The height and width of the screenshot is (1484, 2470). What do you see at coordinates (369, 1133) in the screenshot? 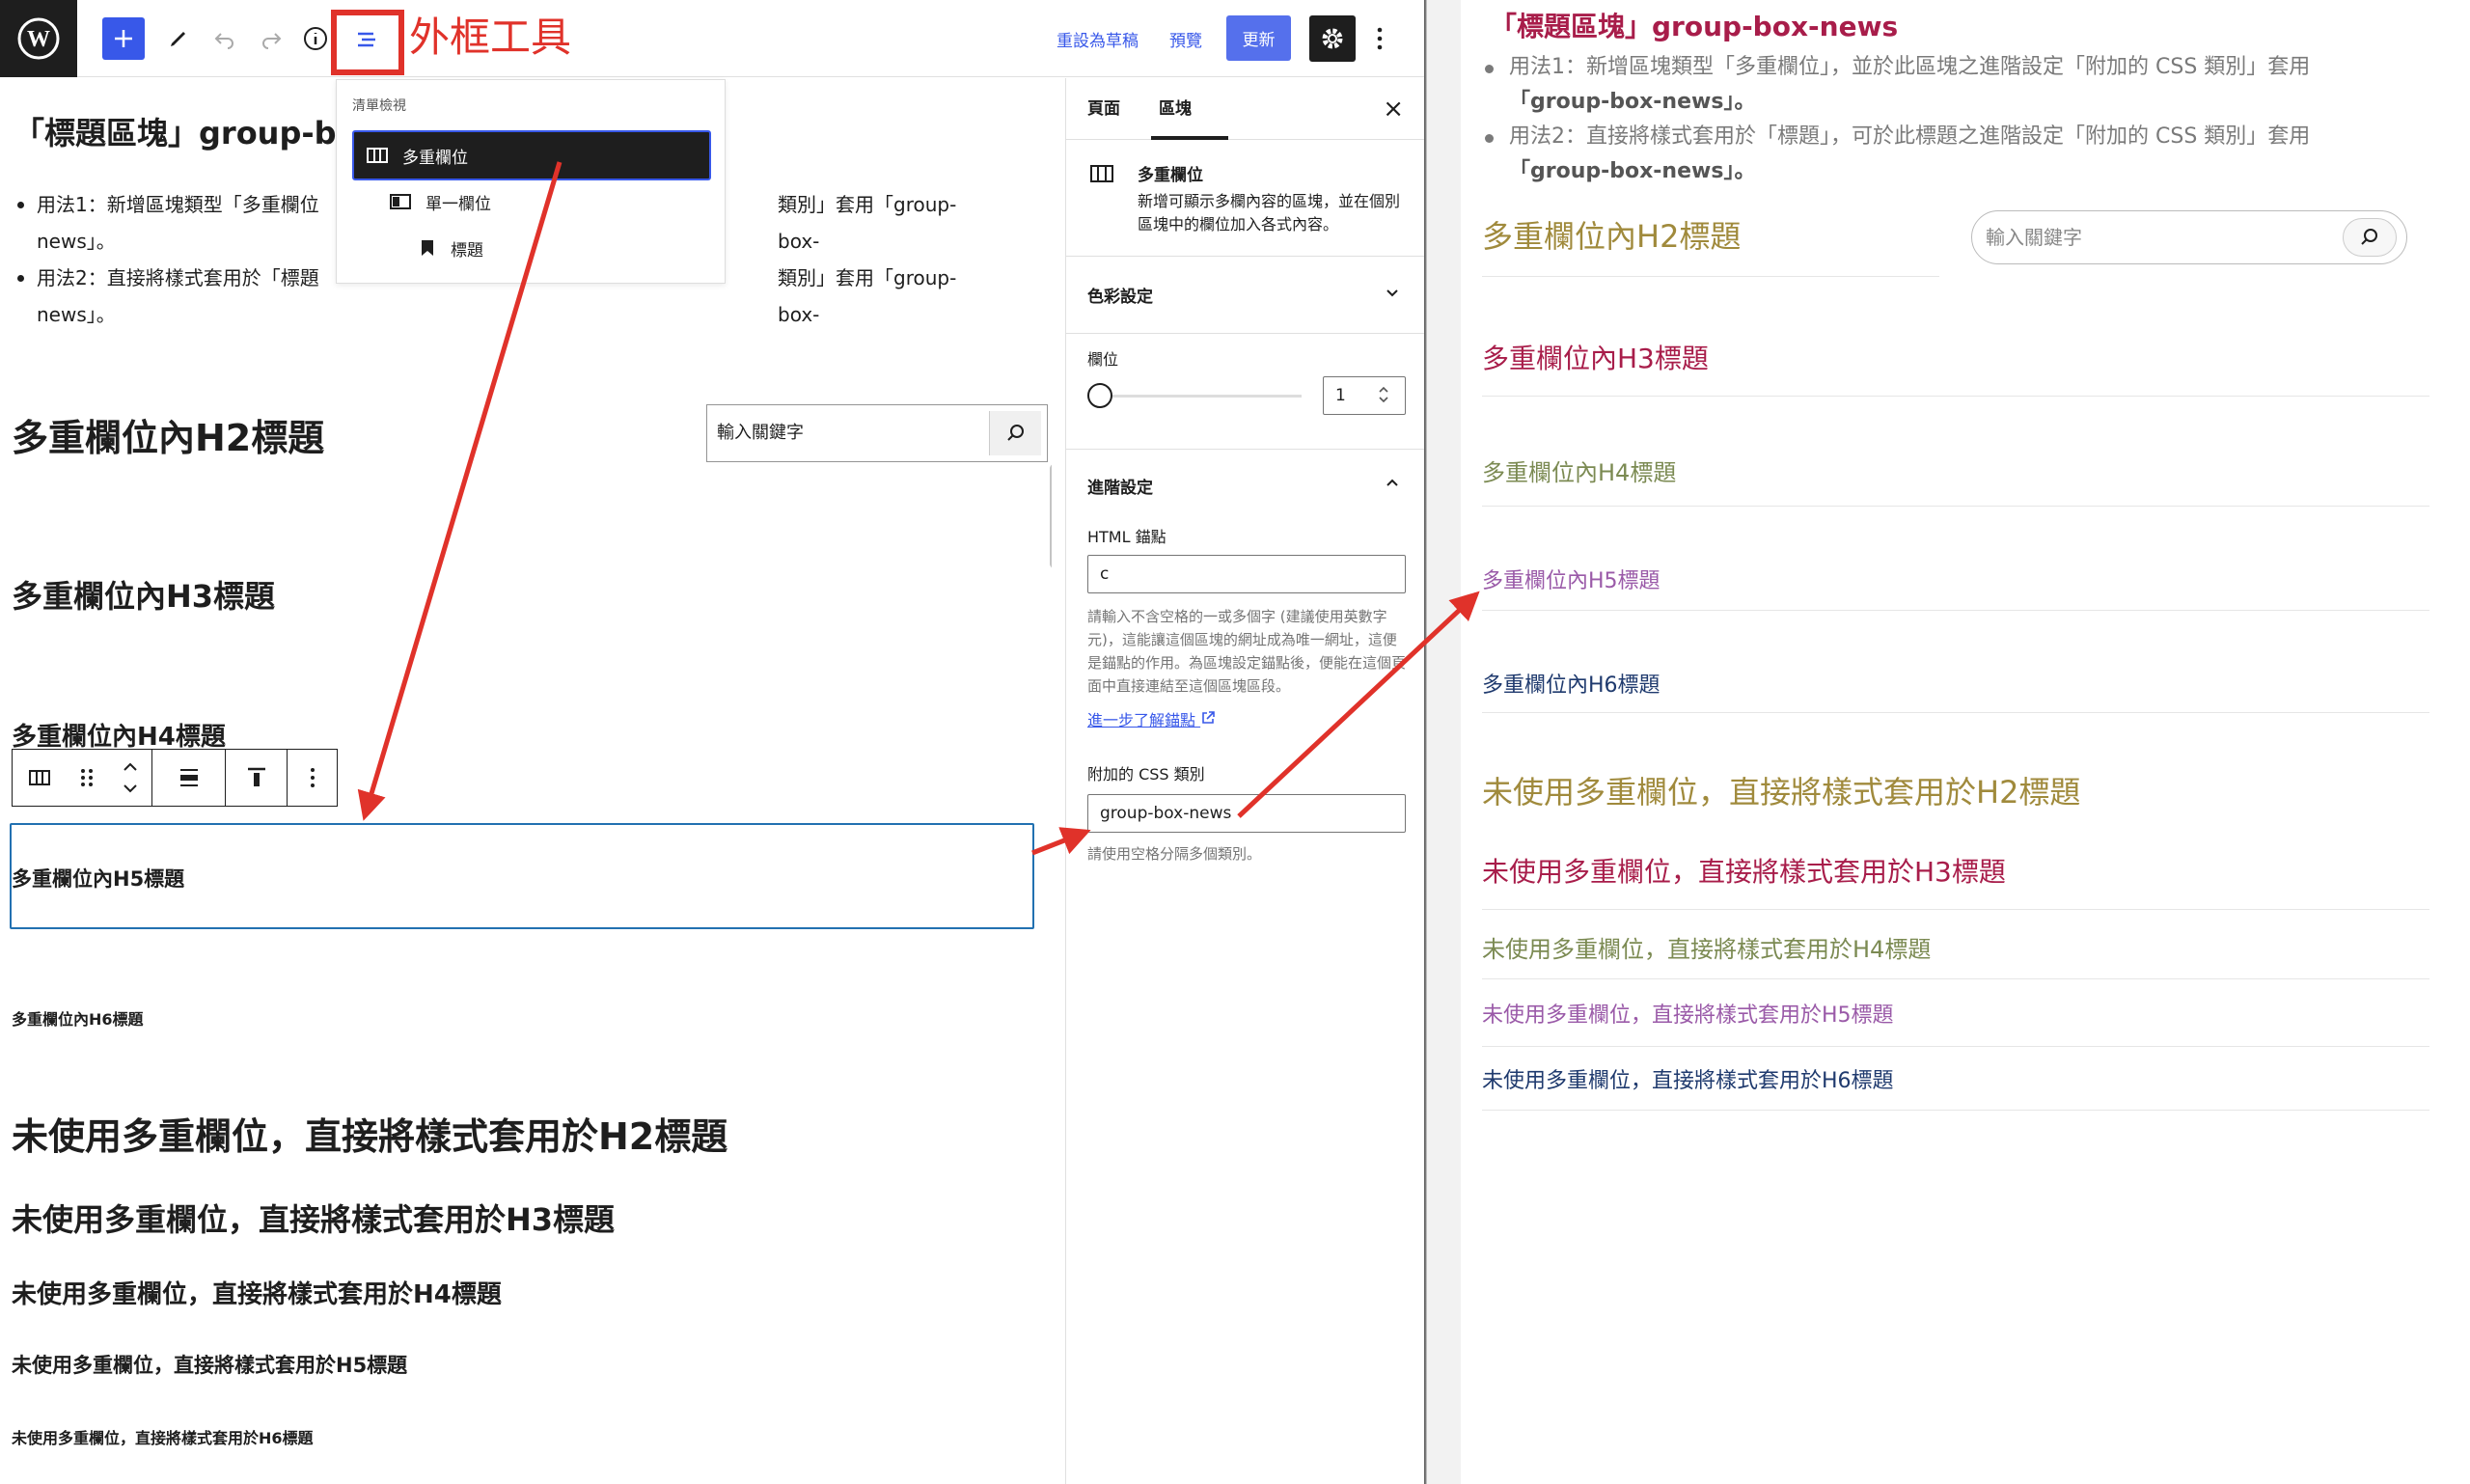
I see `plain-heading-h2: 未使用多重欄位，直接將樣式套用於H2標題` at bounding box center [369, 1133].